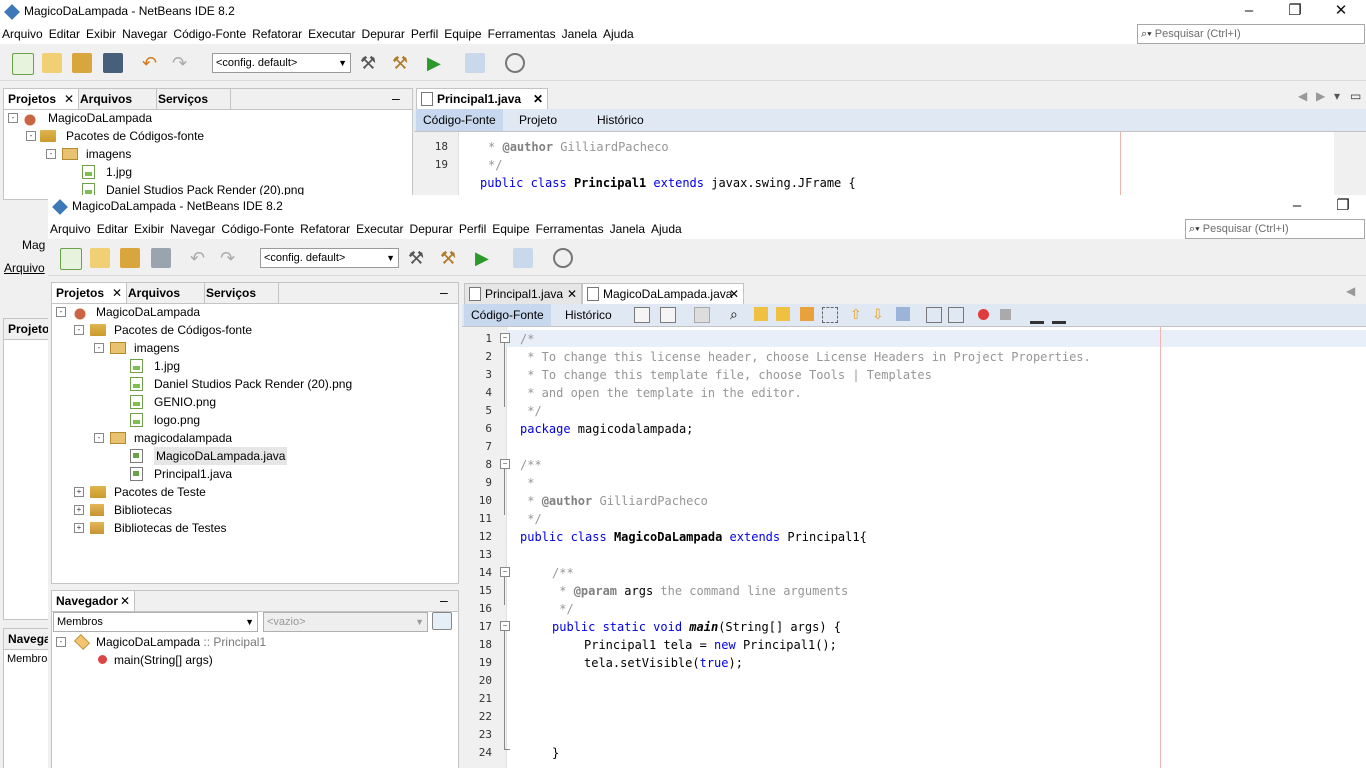 The height and width of the screenshot is (768, 1366). I want to click on profile-icon, so click(563, 258).